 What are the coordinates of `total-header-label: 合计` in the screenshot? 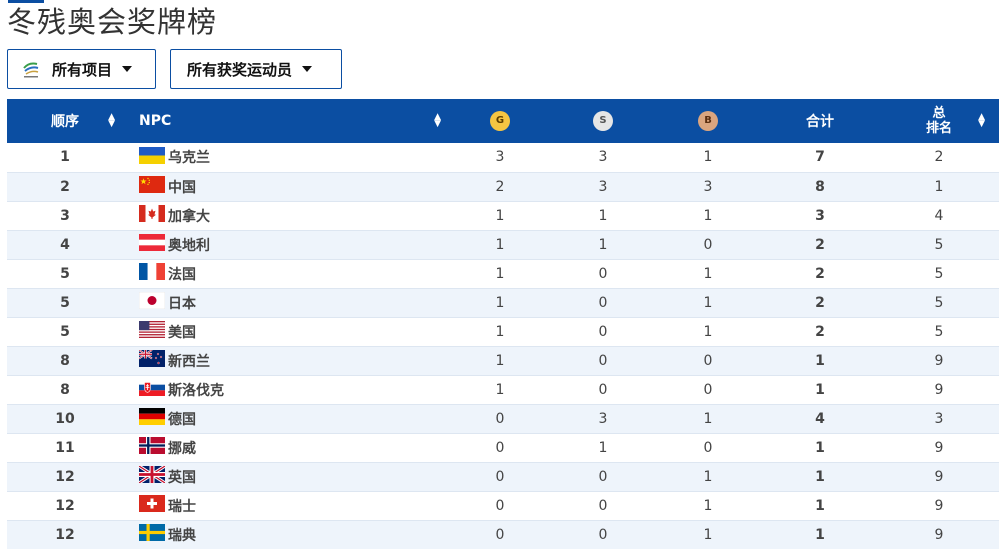 It's located at (820, 122).